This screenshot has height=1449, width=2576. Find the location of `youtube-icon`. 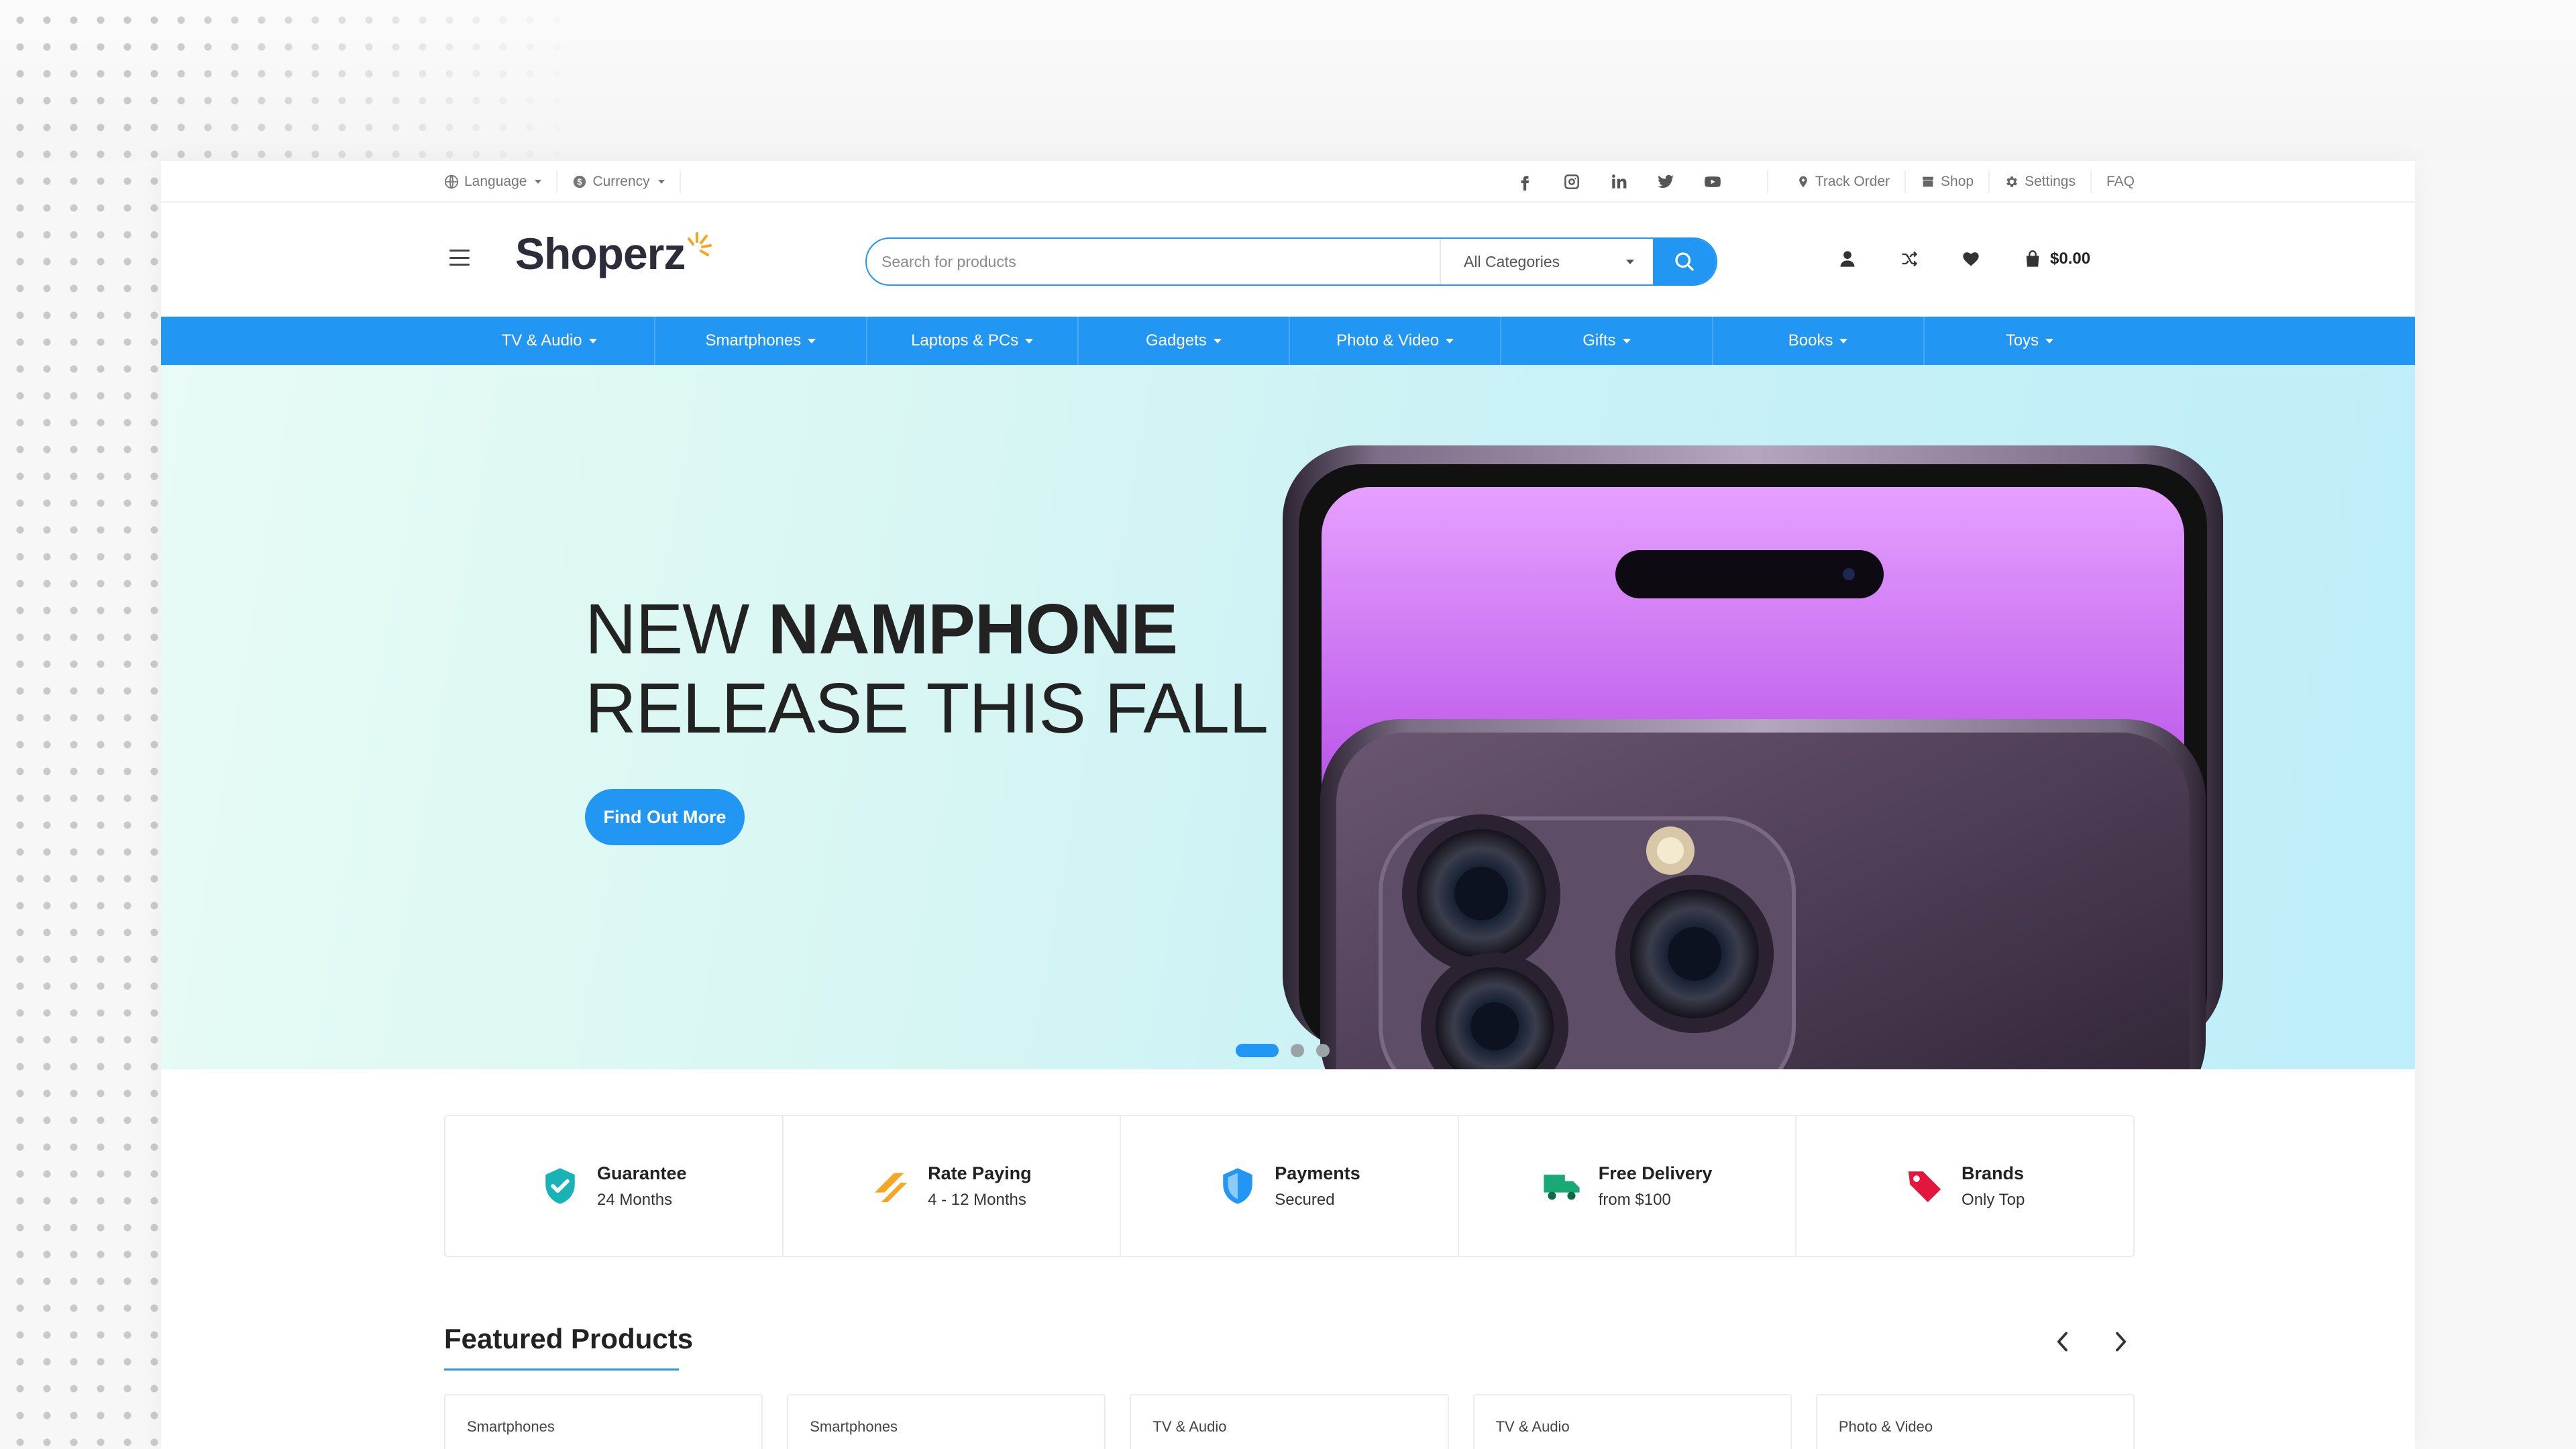

youtube-icon is located at coordinates (1712, 182).